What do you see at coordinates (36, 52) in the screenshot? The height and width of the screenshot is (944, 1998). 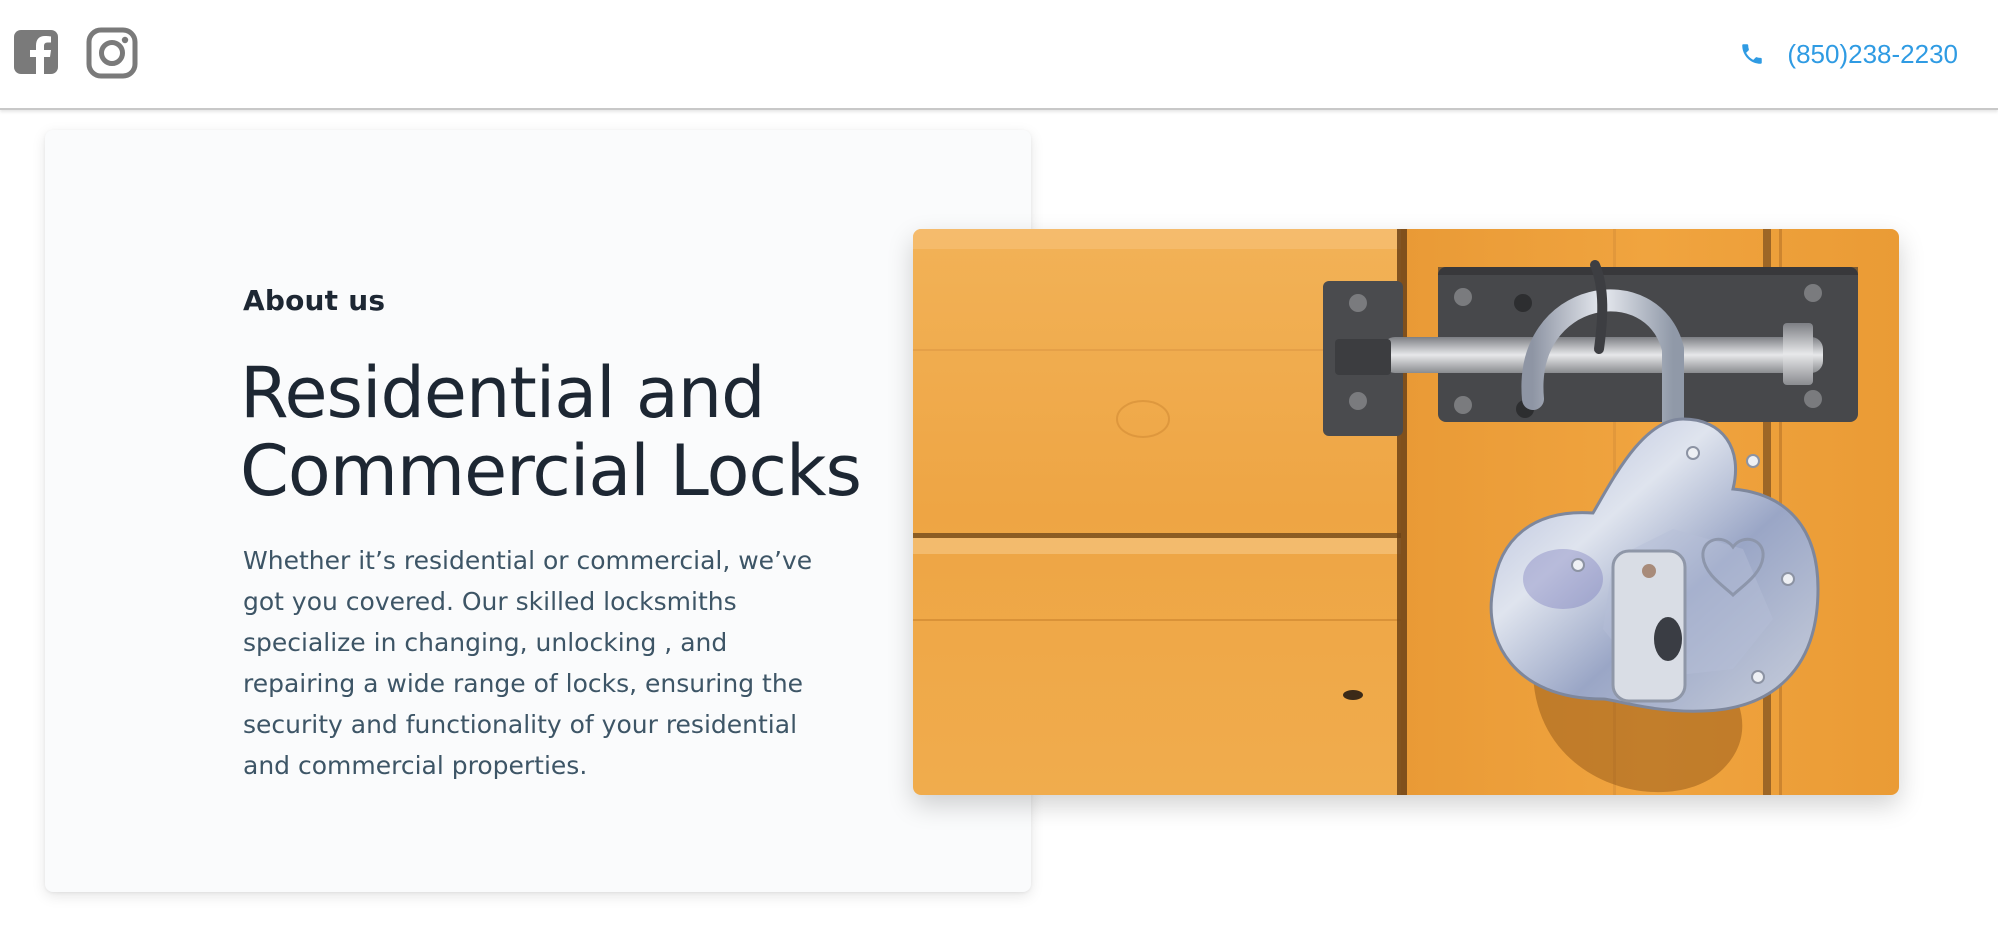 I see `facebook-icon` at bounding box center [36, 52].